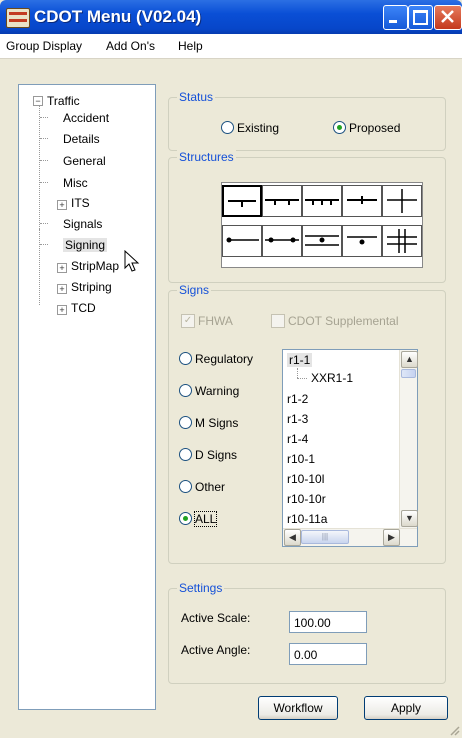  Describe the element at coordinates (328, 622) in the screenshot. I see `active-scale-input: 100.00` at that location.